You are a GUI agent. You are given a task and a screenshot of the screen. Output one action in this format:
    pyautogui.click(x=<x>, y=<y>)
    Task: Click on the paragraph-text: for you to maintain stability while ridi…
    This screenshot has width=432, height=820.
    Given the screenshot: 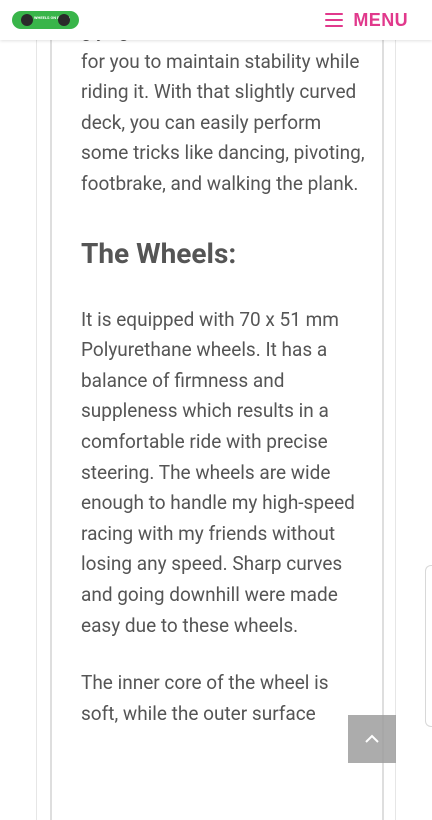 What is the action you would take?
    pyautogui.click(x=223, y=122)
    